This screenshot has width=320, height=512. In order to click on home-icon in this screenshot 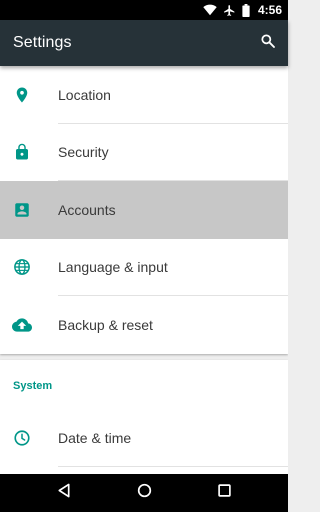, I will do `click(144, 493)`.